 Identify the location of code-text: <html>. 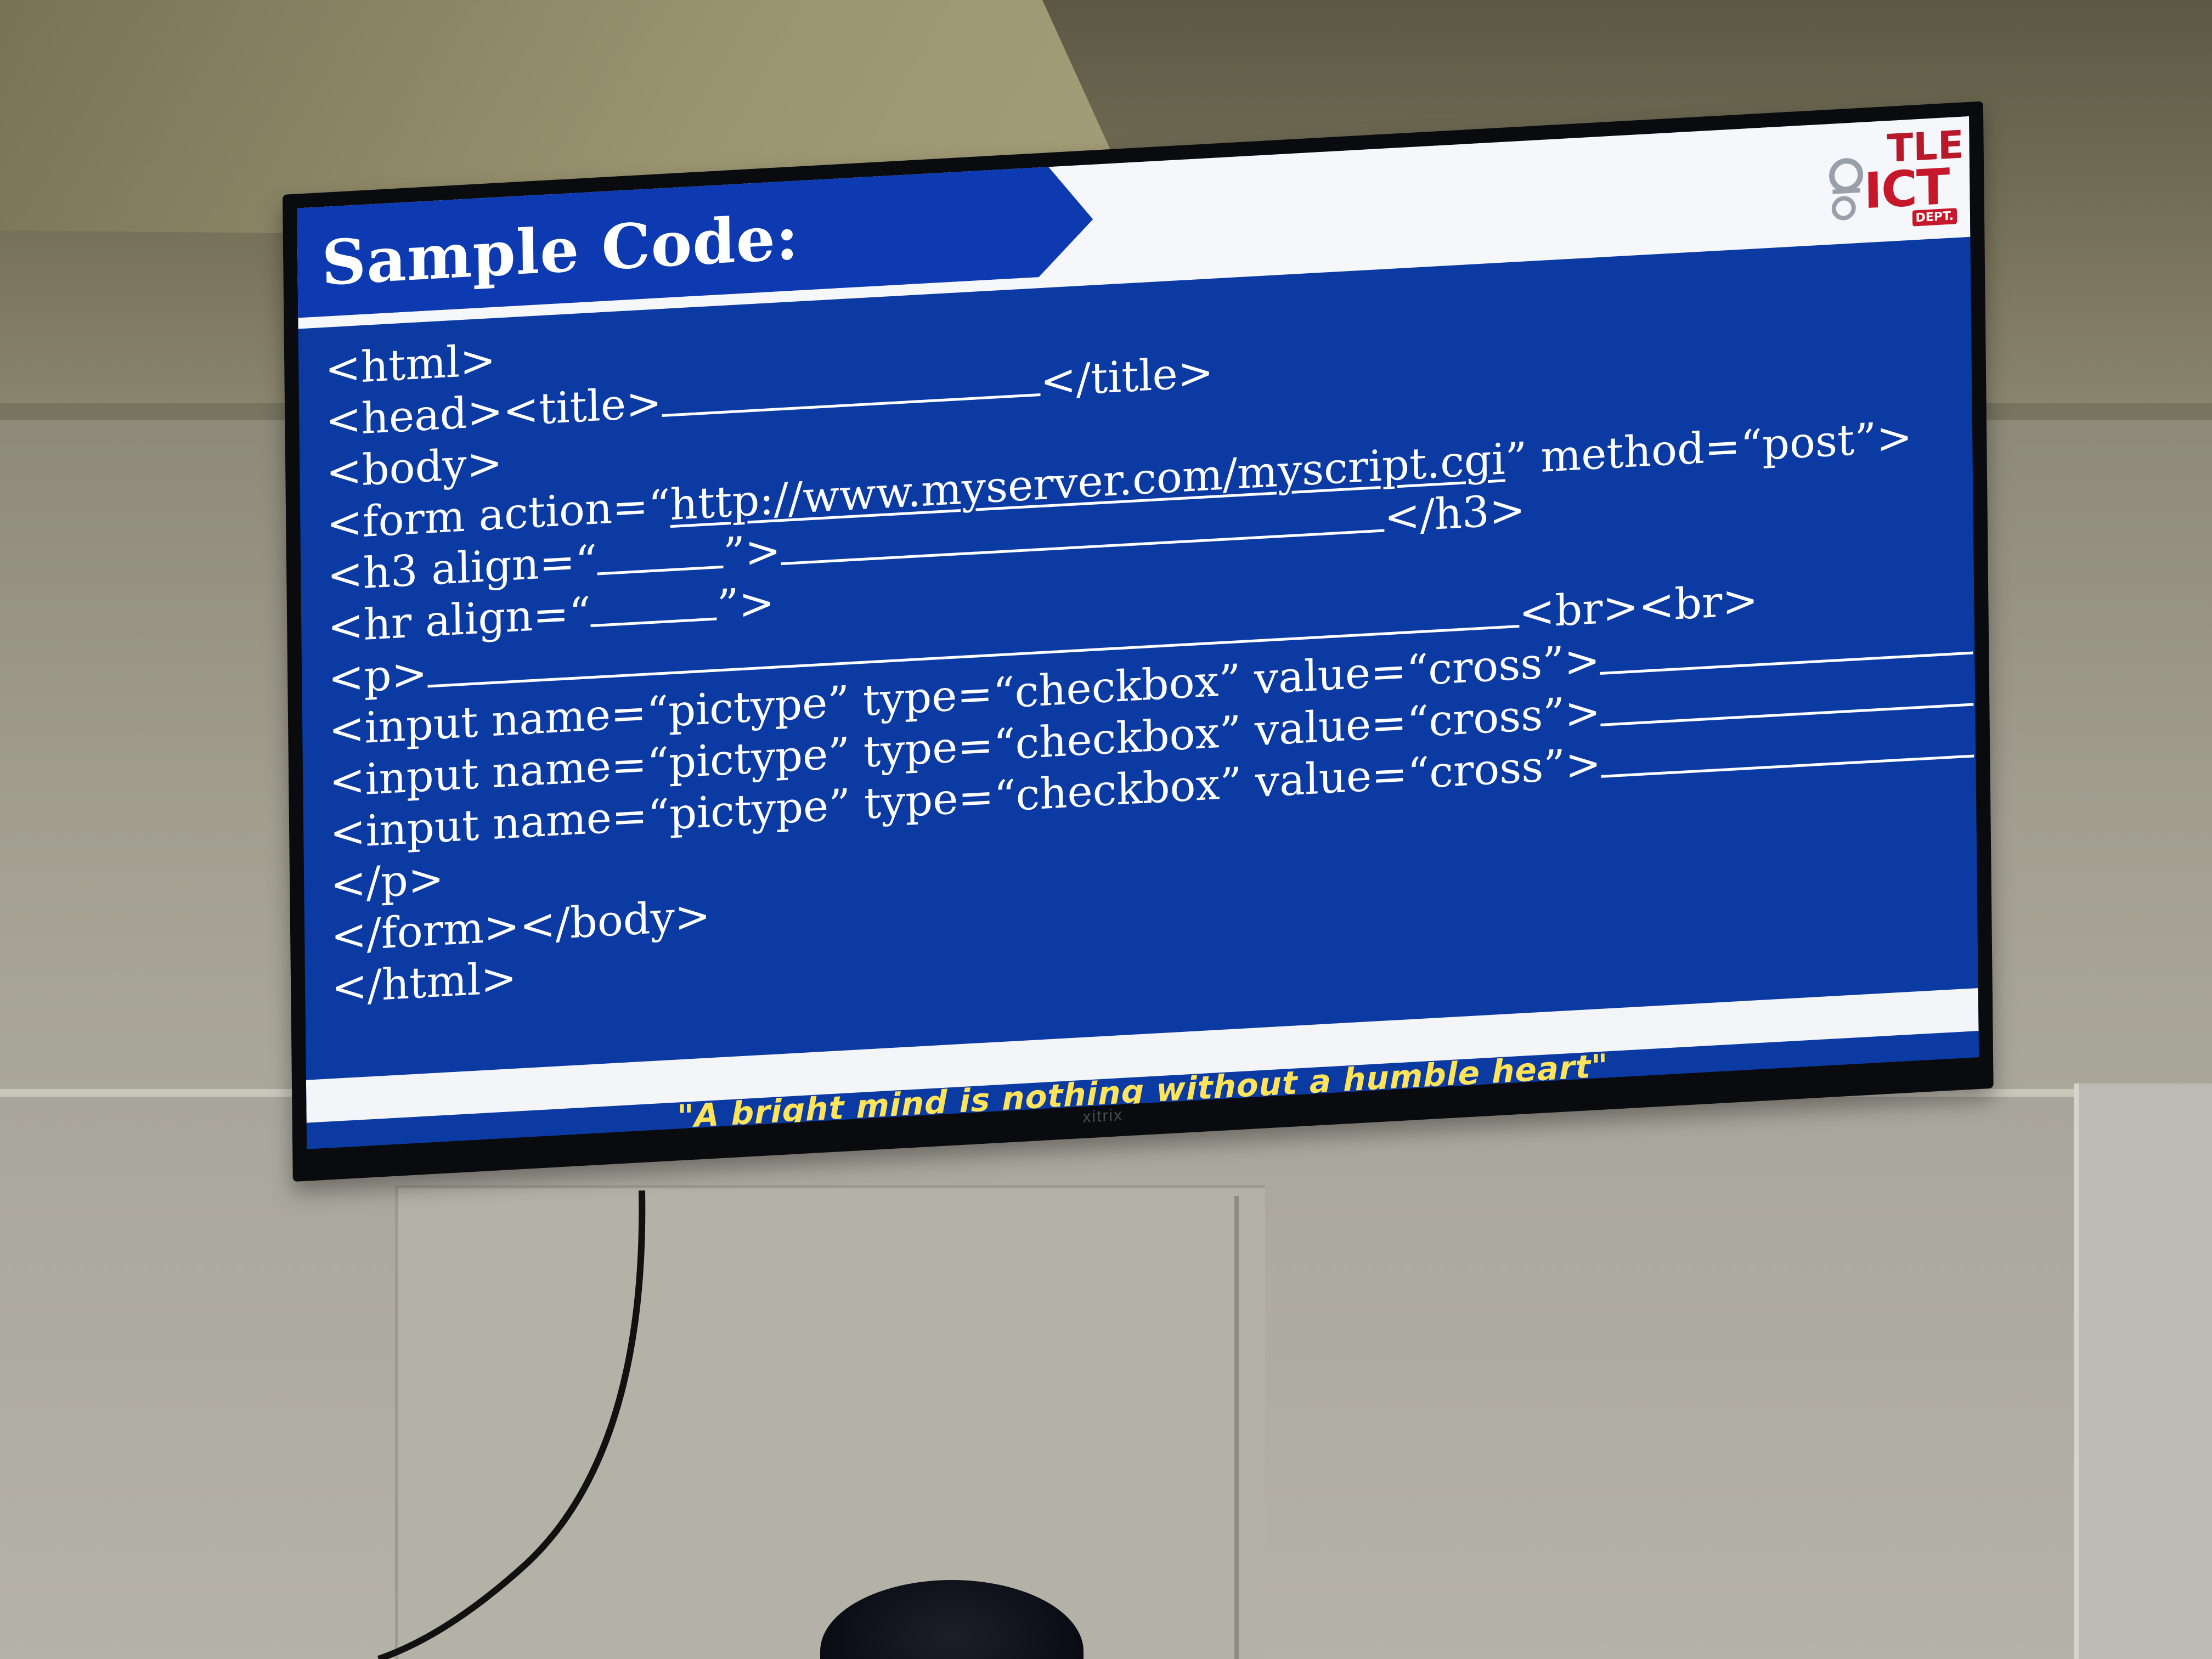
(410, 364).